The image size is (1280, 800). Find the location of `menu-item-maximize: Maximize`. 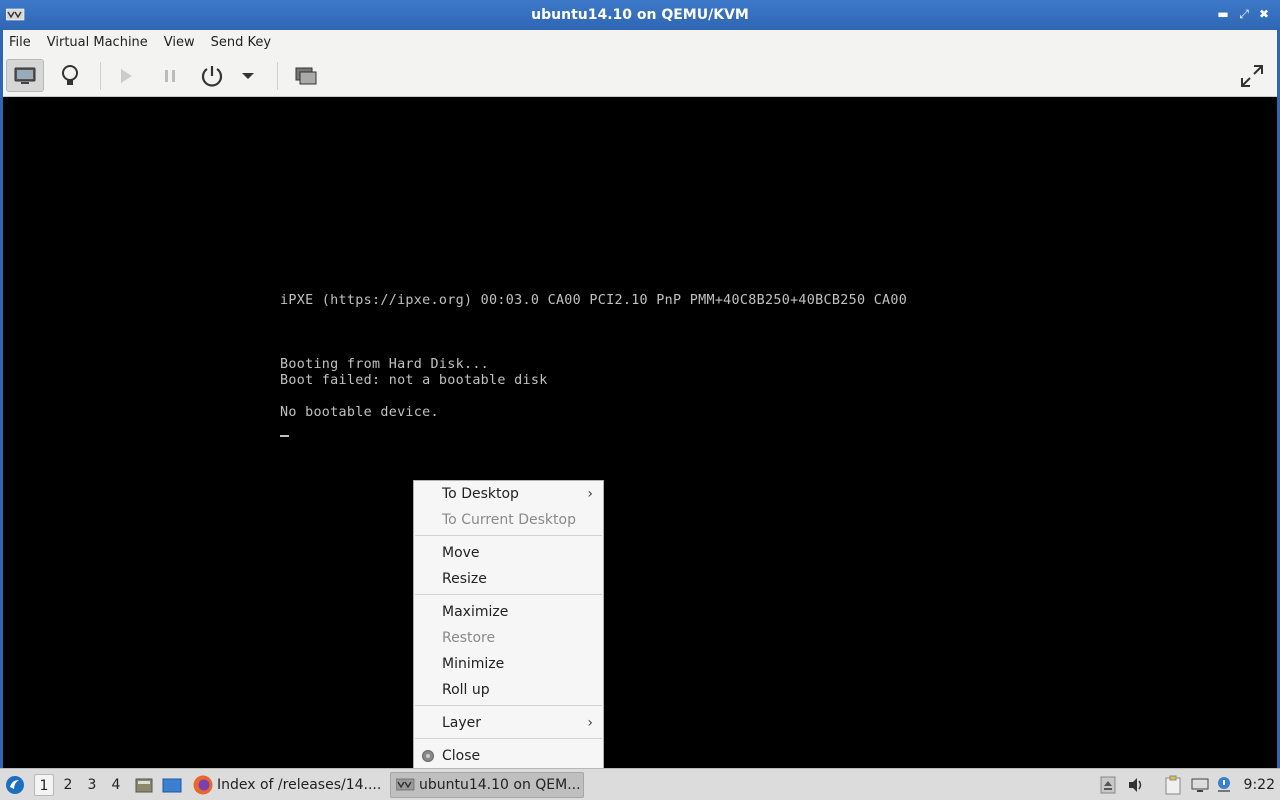

menu-item-maximize: Maximize is located at coordinates (508, 612).